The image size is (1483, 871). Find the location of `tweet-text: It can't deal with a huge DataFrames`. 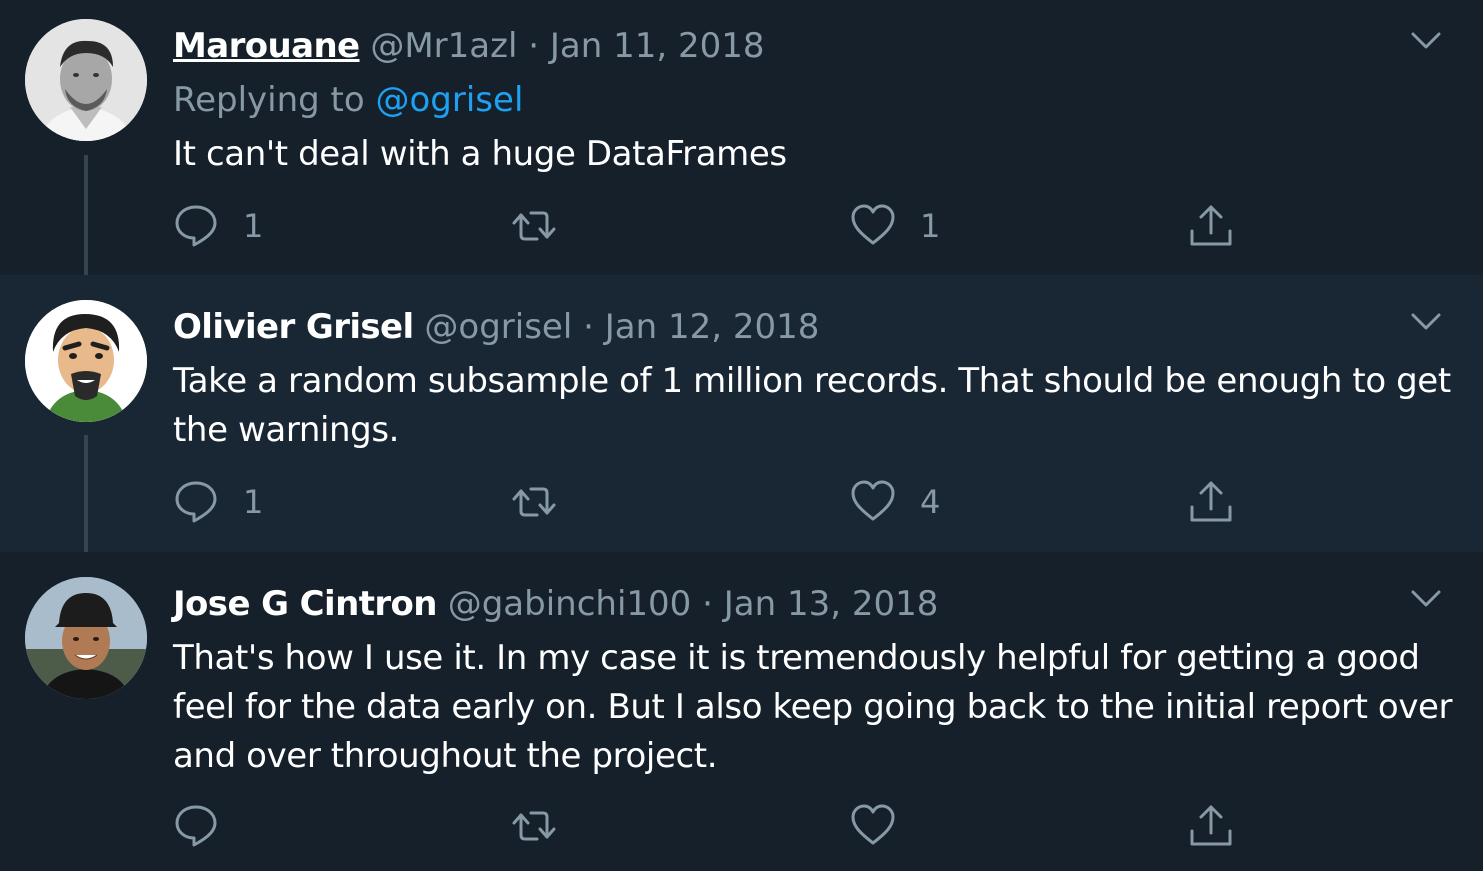

tweet-text: It can't deal with a huge DataFrames is located at coordinates (480, 154).